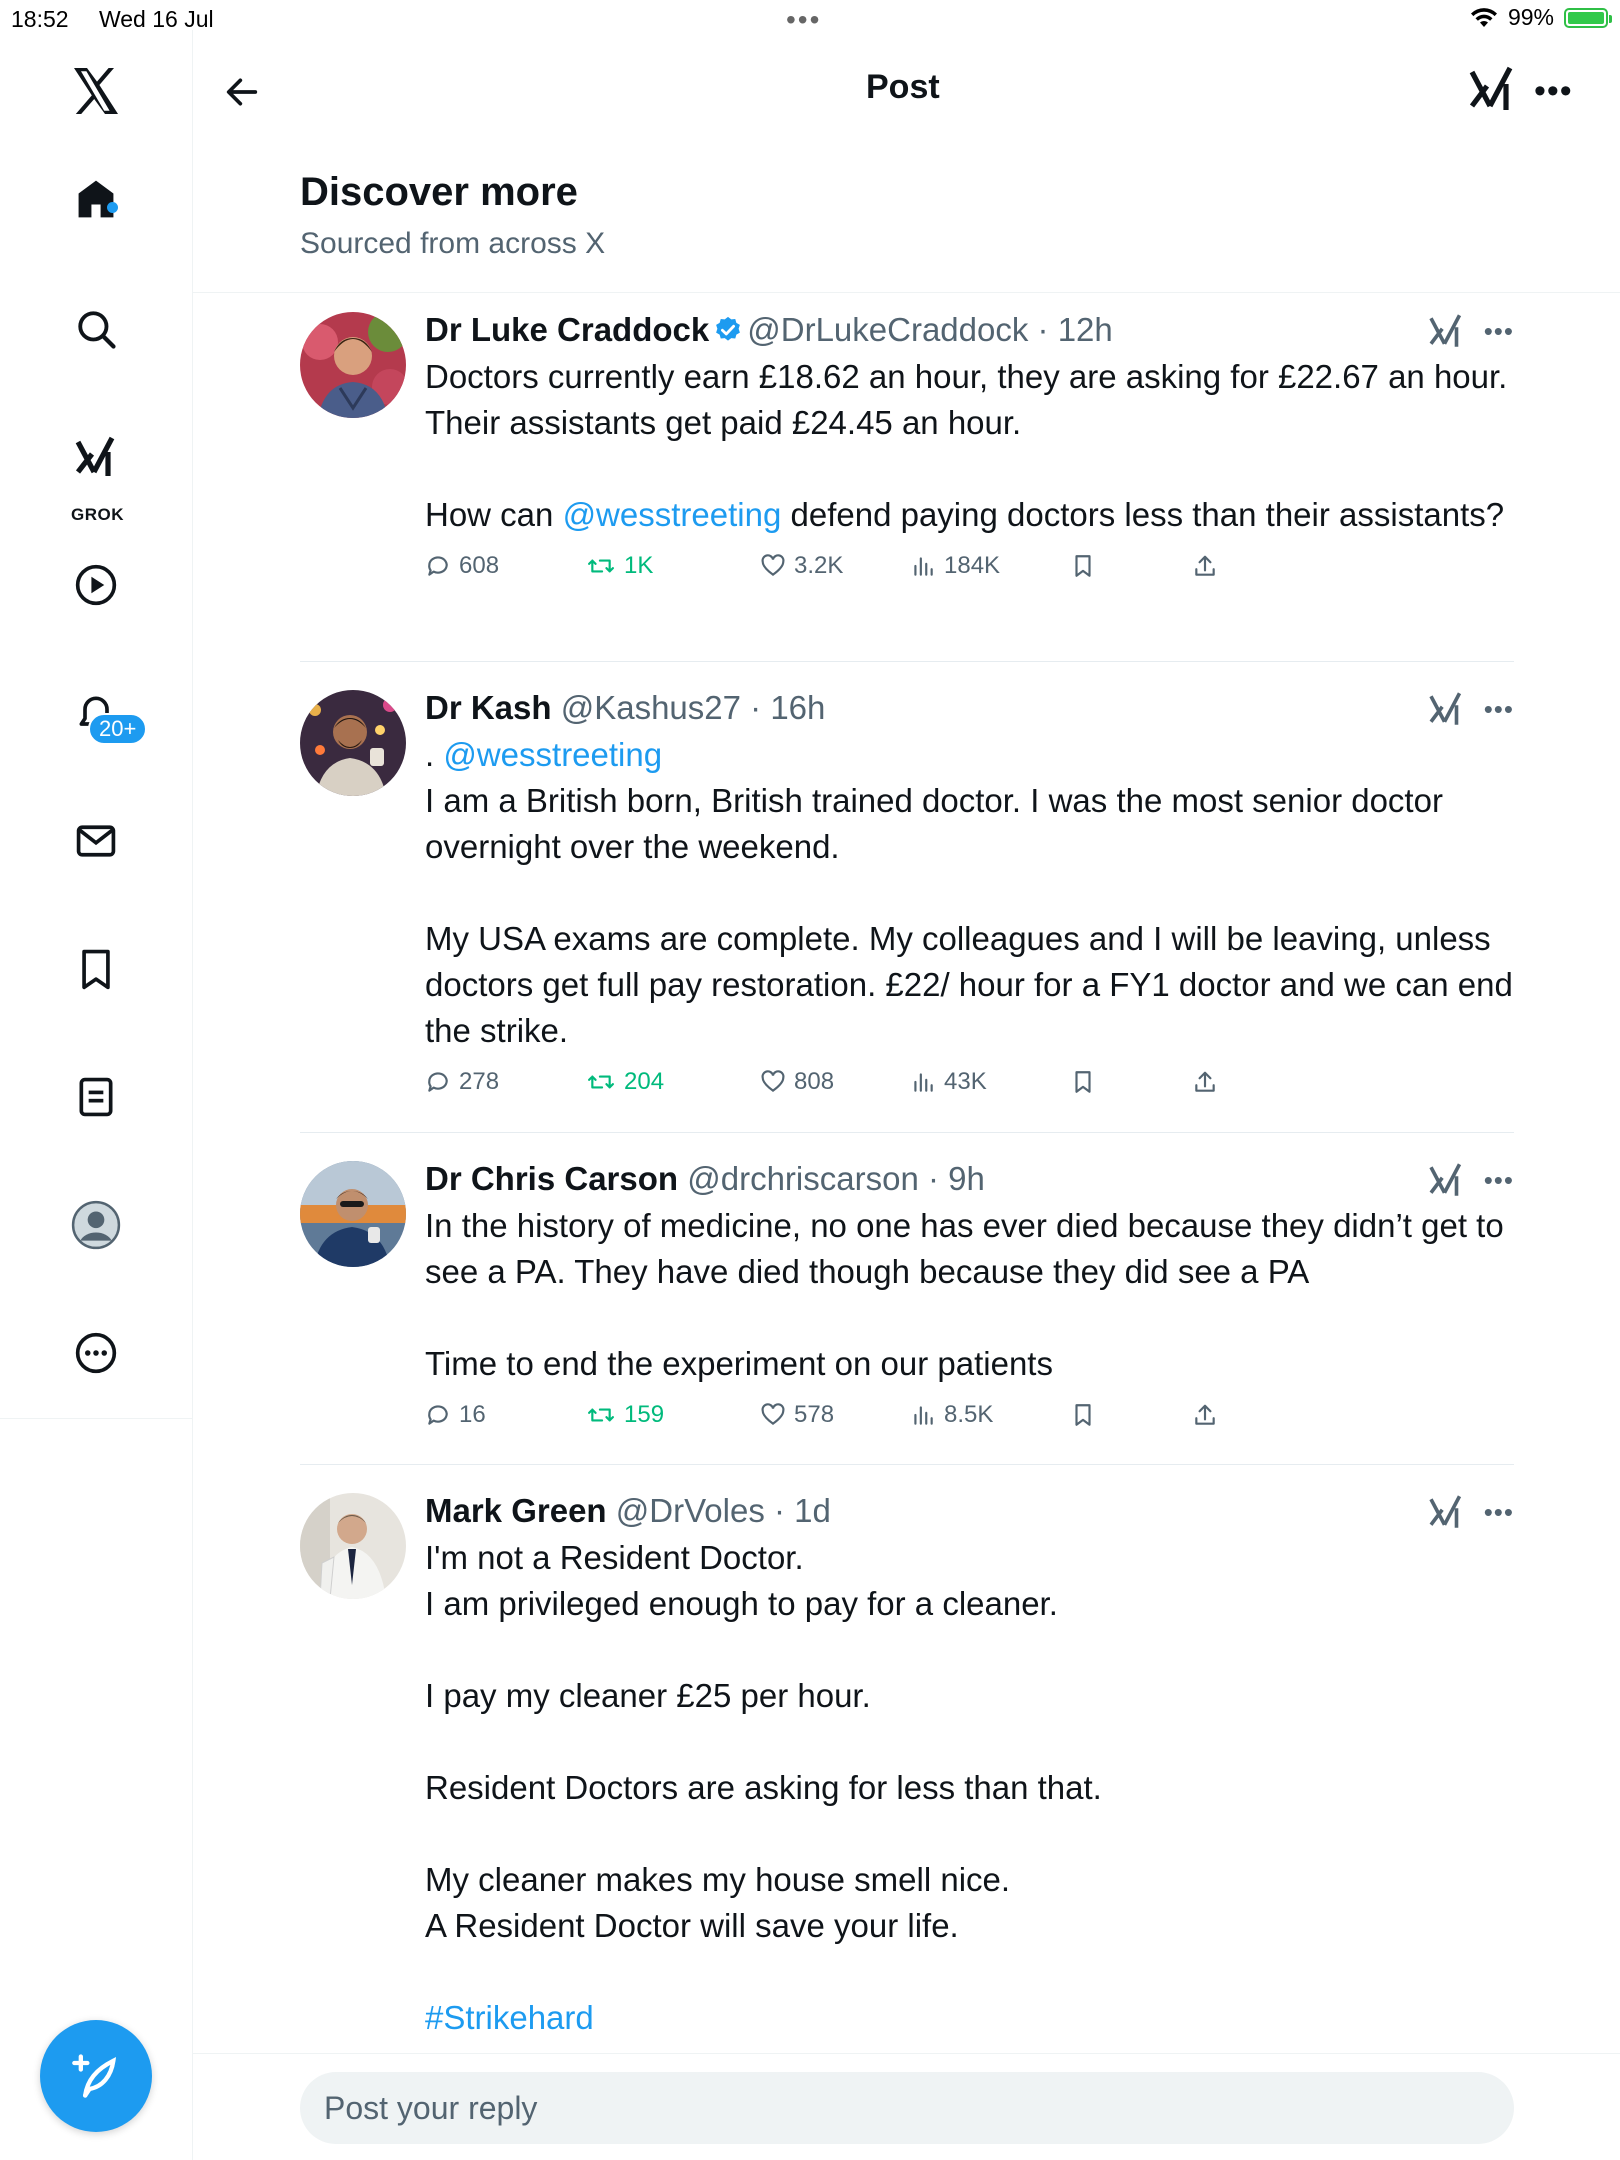 This screenshot has height=2160, width=1620. Describe the element at coordinates (969, 1511) in the screenshot. I see `post-header: Mark Green @DrVoles · 1d` at that location.